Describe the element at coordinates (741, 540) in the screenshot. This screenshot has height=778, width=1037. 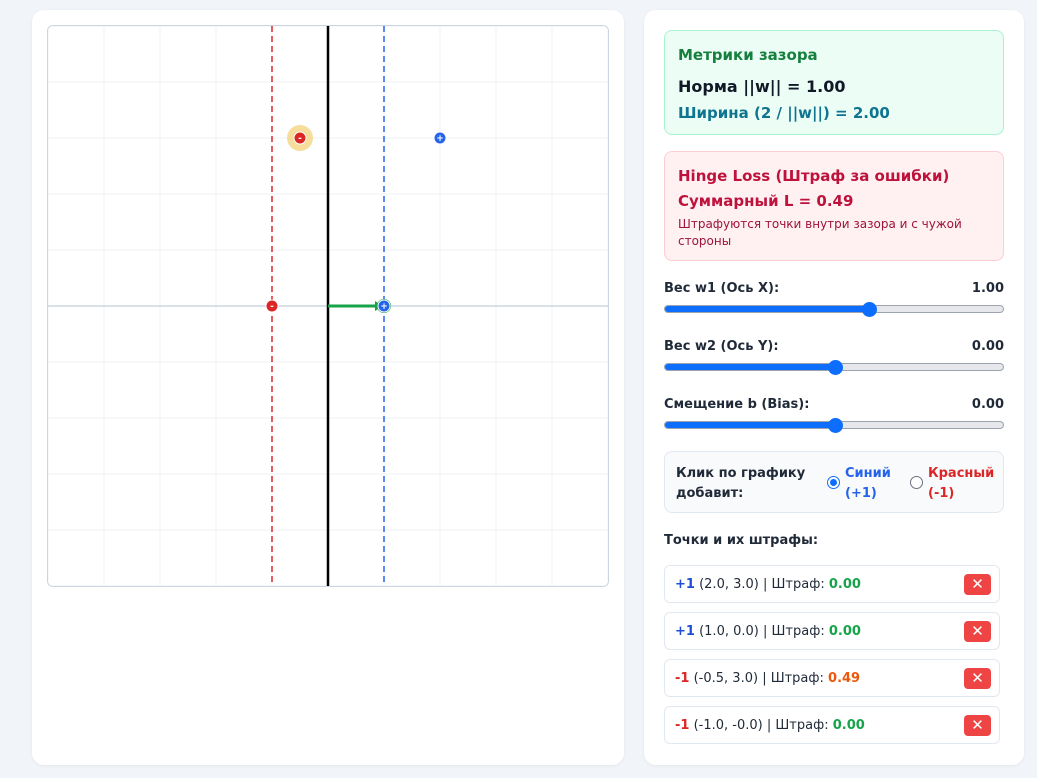
I see `points-list-title: Точки и их штрафы:` at that location.